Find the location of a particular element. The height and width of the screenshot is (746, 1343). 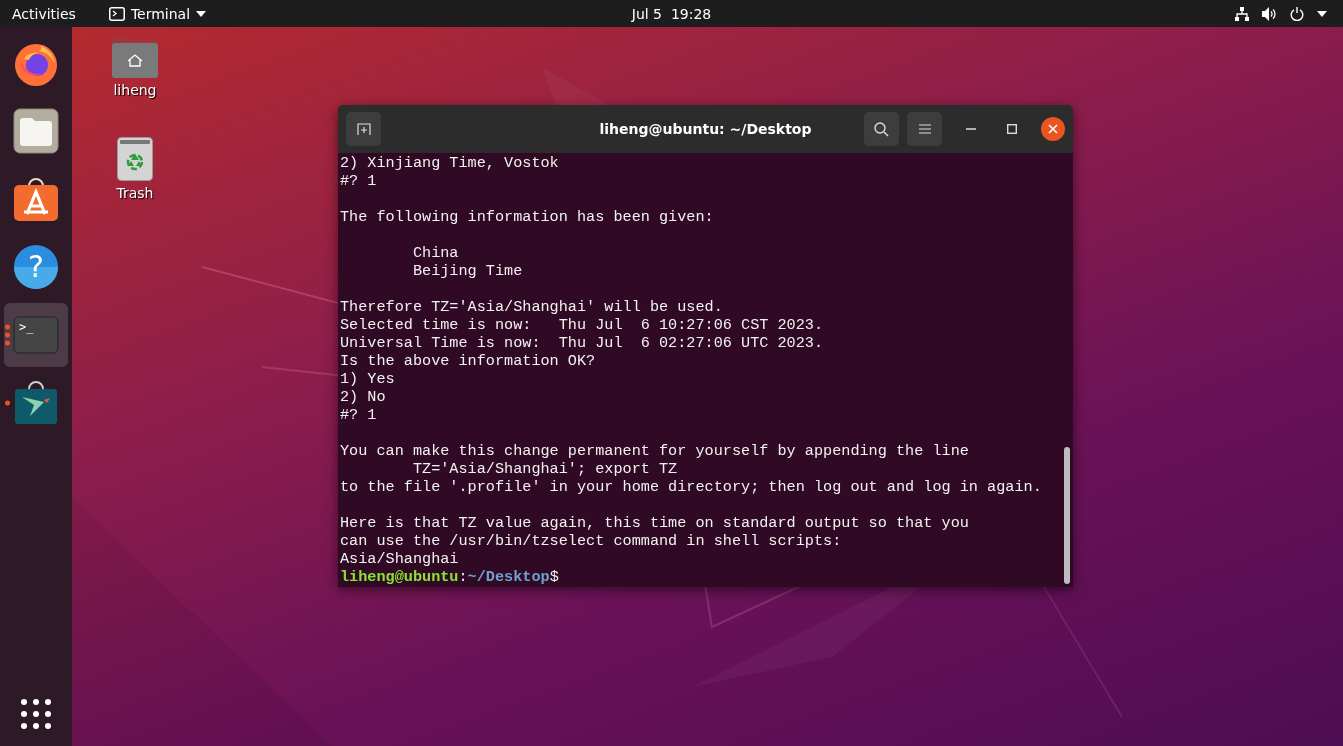

network-icon is located at coordinates (1242, 13).